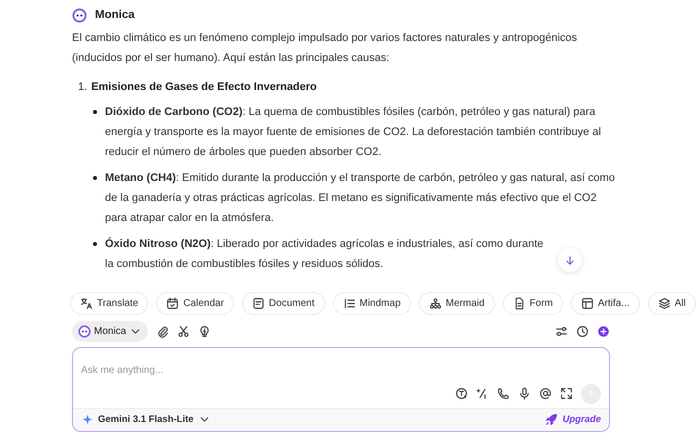 Image resolution: width=700 pixels, height=434 pixels. I want to click on microphone-icon, so click(524, 393).